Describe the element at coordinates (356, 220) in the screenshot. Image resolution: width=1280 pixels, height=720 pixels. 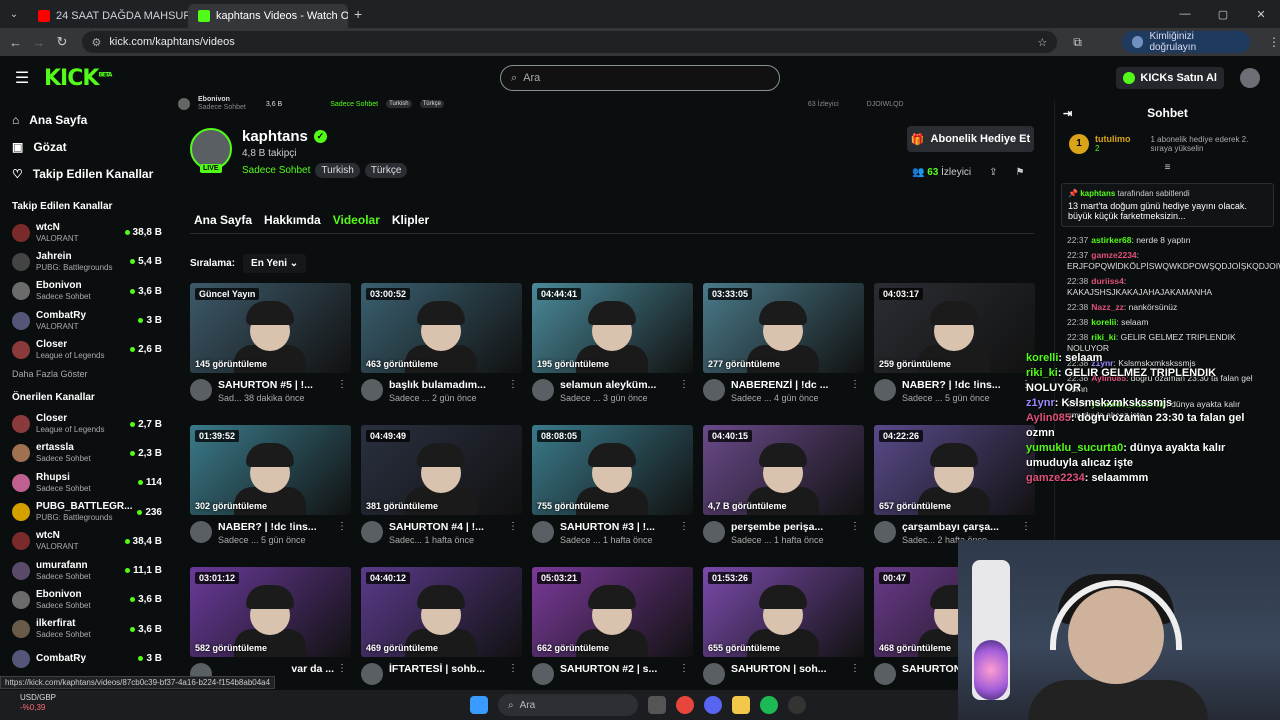
I see `tab-videos: Videolar` at that location.